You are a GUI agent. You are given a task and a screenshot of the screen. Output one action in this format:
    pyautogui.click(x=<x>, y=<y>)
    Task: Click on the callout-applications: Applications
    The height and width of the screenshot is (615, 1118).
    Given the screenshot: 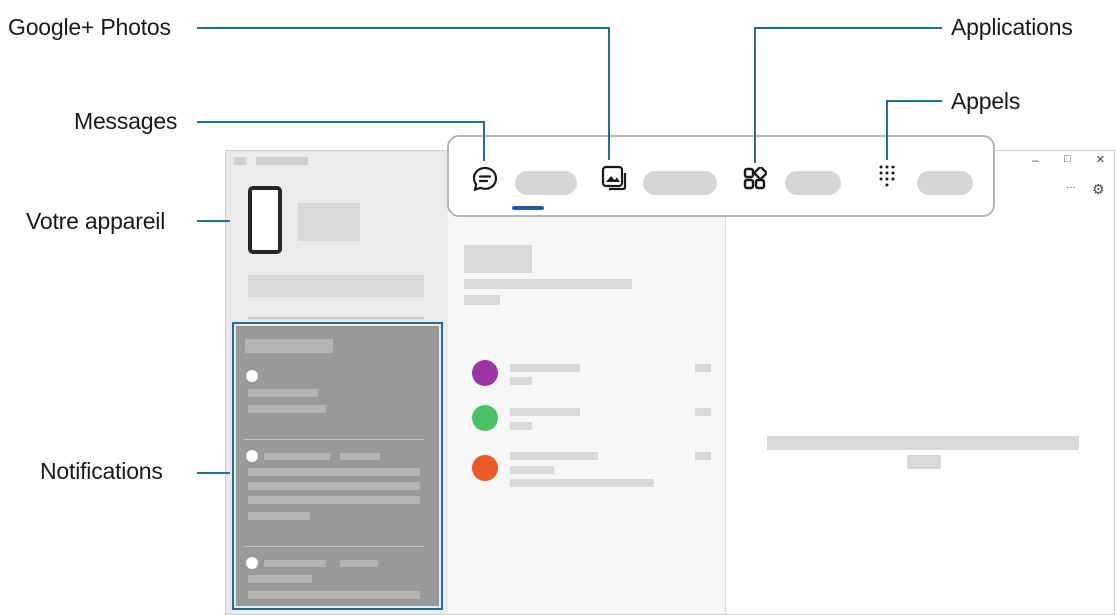 What is the action you would take?
    pyautogui.click(x=1012, y=27)
    